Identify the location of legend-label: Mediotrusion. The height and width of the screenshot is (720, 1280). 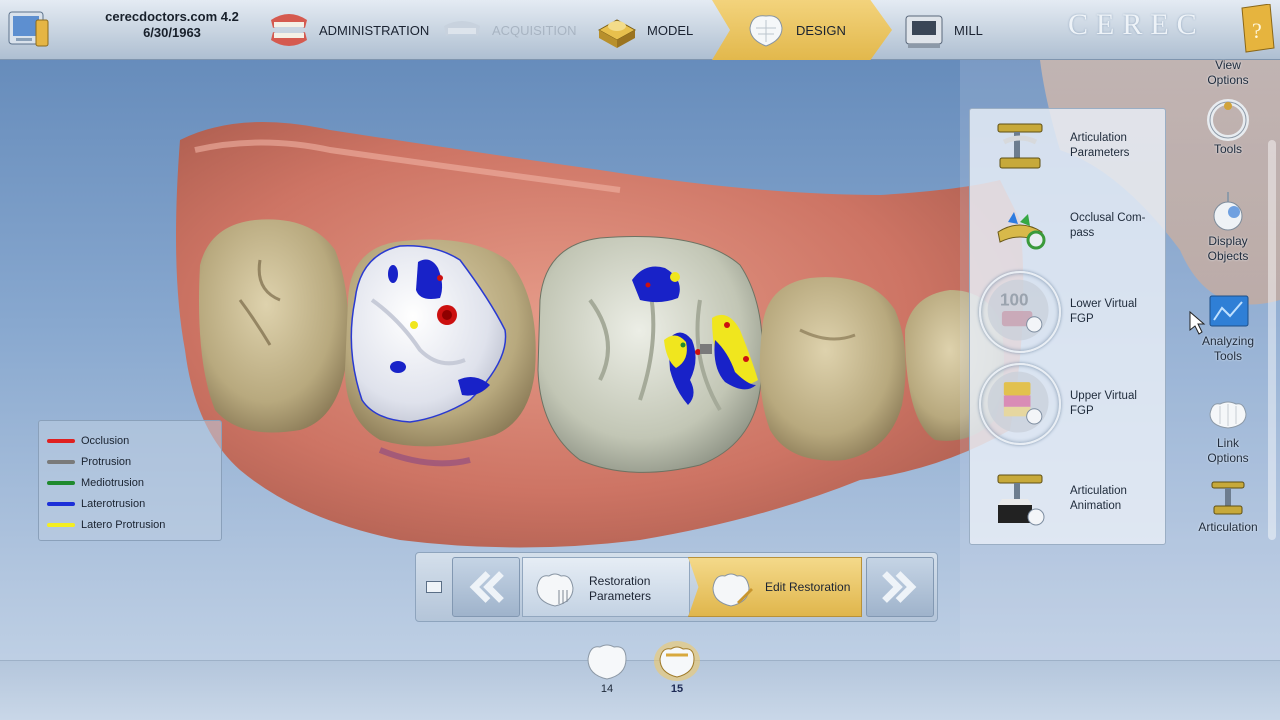
(112, 482).